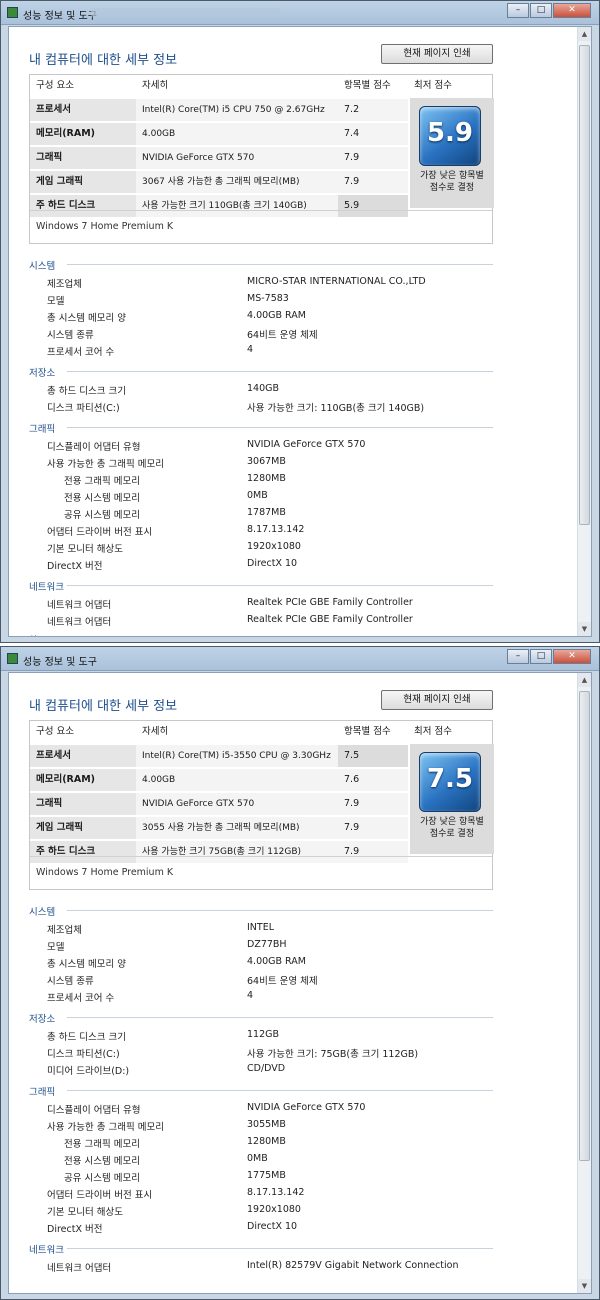  I want to click on info-label: 네트워크 어댑터, so click(79, 605).